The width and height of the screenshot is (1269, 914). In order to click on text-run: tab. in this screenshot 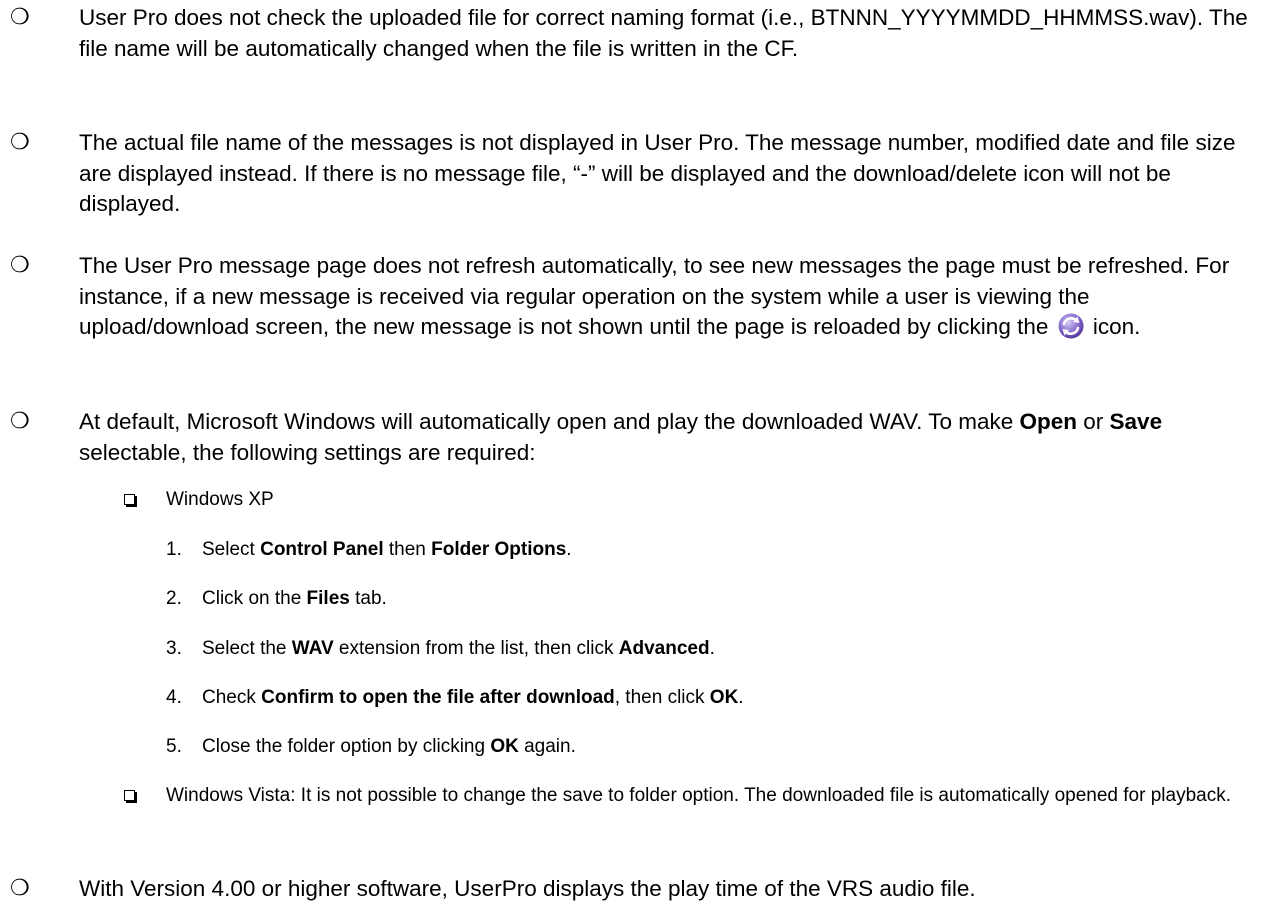, I will do `click(368, 598)`.